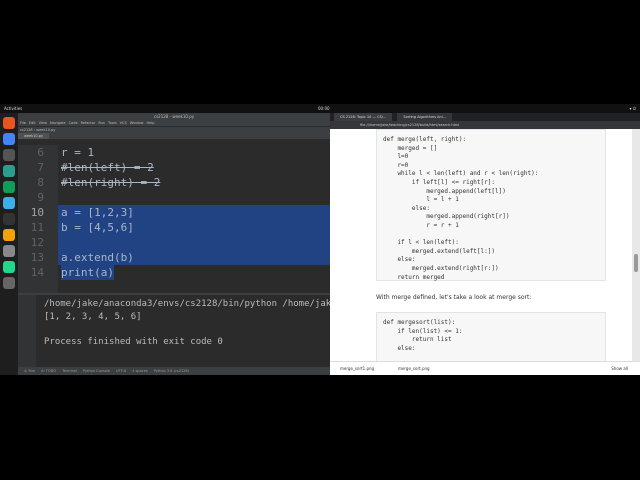  Describe the element at coordinates (88, 123) in the screenshot. I see `menu-item: Refactor` at that location.